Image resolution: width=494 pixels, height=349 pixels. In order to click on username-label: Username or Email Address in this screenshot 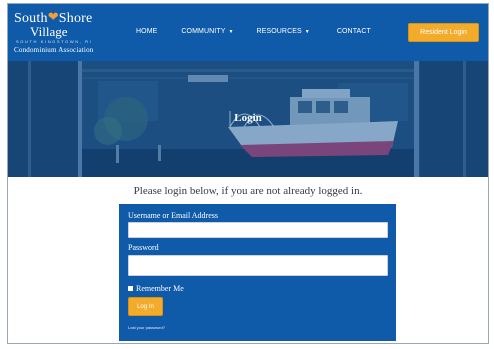, I will do `click(173, 215)`.